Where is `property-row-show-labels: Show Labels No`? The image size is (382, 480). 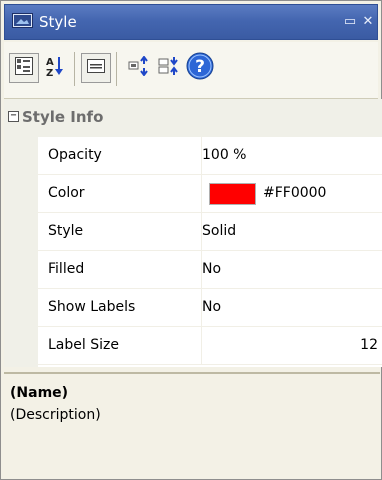 property-row-show-labels: Show Labels No is located at coordinates (210, 308).